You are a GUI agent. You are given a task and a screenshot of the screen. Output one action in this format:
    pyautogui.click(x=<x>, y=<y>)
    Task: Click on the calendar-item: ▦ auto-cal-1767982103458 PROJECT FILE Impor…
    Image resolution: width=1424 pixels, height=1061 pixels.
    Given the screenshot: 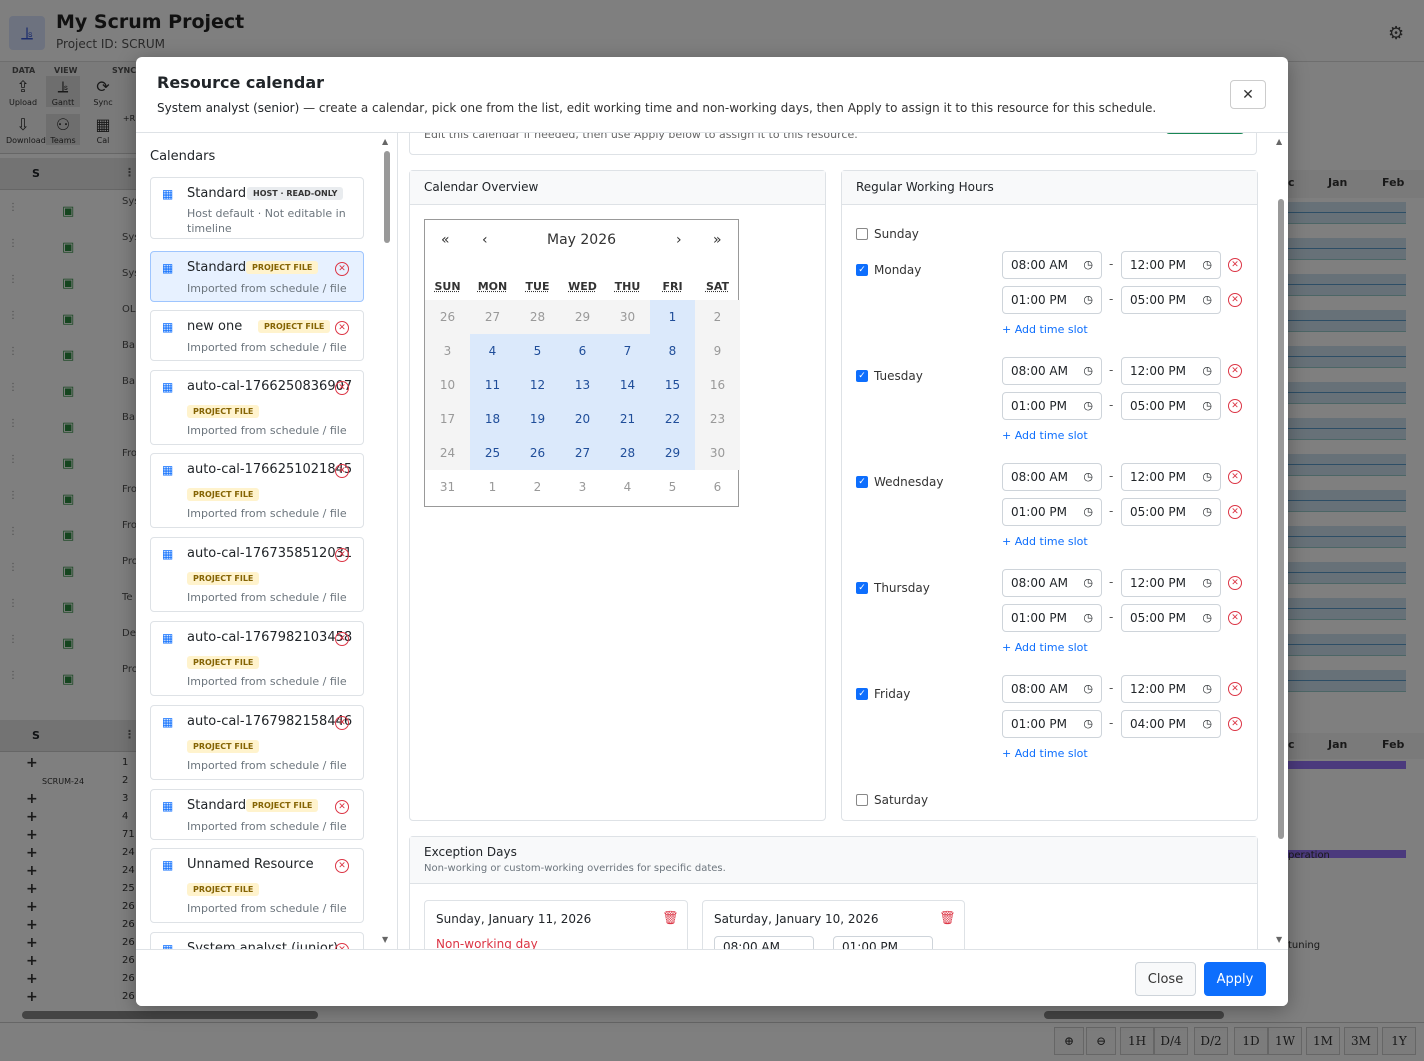 What is the action you would take?
    pyautogui.click(x=257, y=658)
    